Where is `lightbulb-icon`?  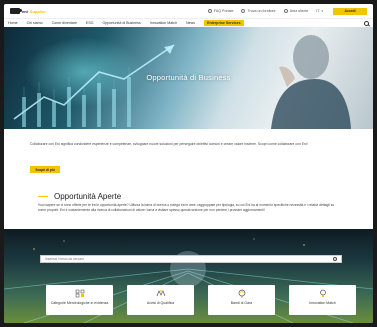
lightbulb-icon is located at coordinates (322, 293).